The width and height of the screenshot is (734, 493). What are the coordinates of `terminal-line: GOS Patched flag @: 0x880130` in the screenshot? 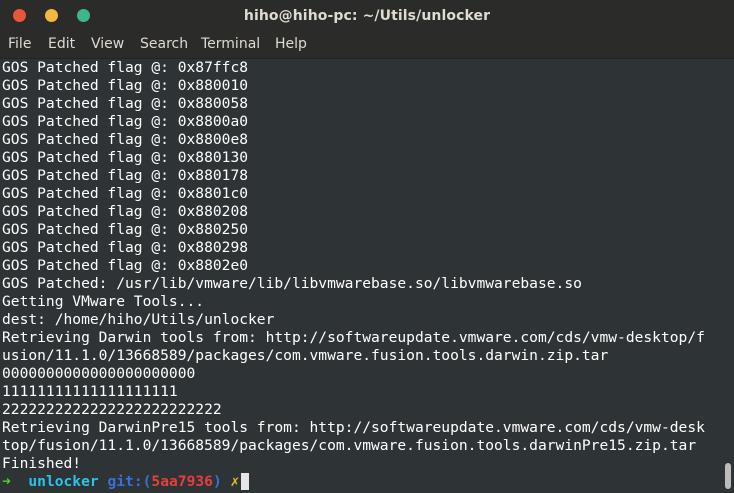 It's located at (125, 157).